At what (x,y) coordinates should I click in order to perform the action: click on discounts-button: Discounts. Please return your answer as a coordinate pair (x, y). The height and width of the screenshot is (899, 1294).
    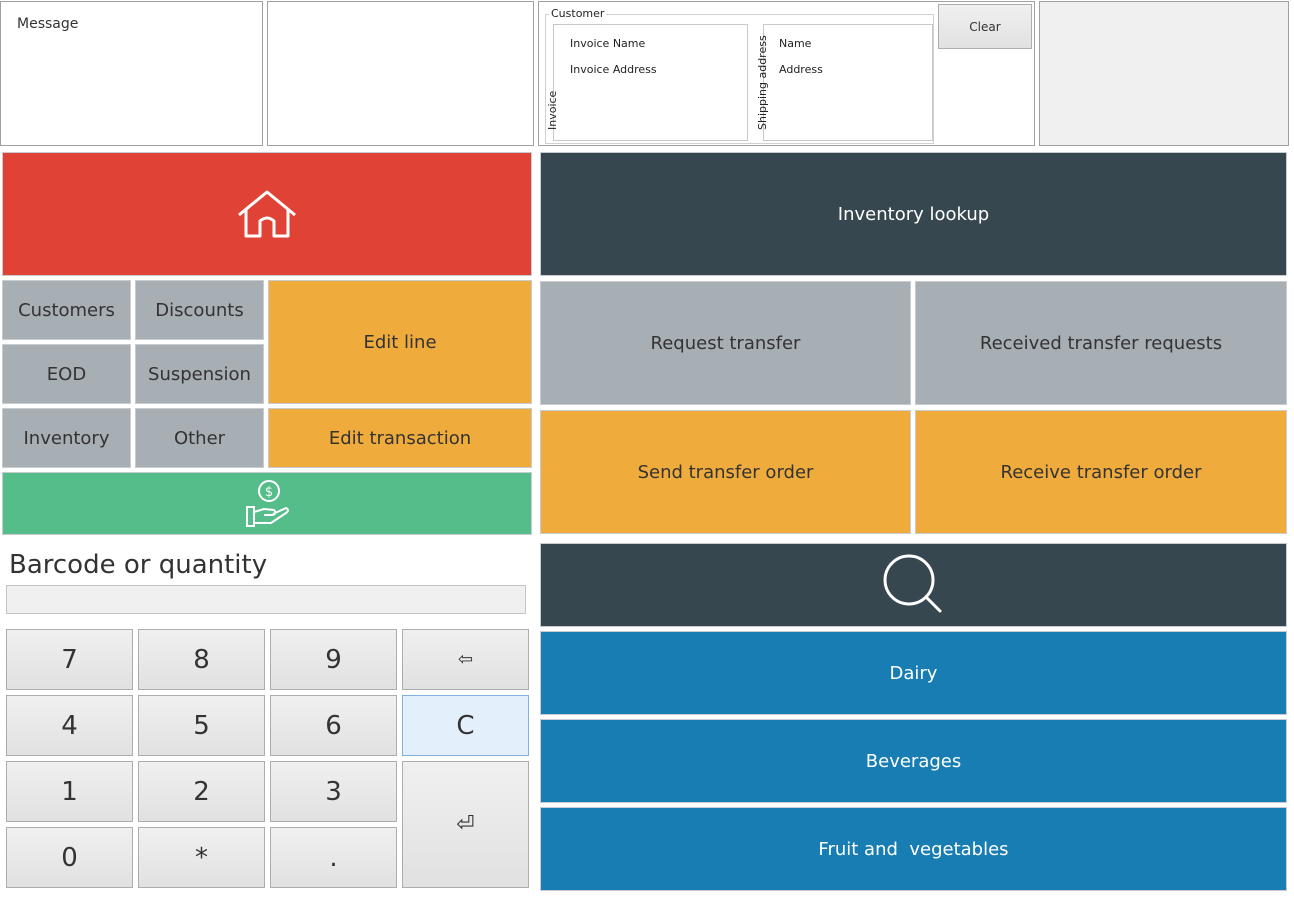
    Looking at the image, I should click on (199, 310).